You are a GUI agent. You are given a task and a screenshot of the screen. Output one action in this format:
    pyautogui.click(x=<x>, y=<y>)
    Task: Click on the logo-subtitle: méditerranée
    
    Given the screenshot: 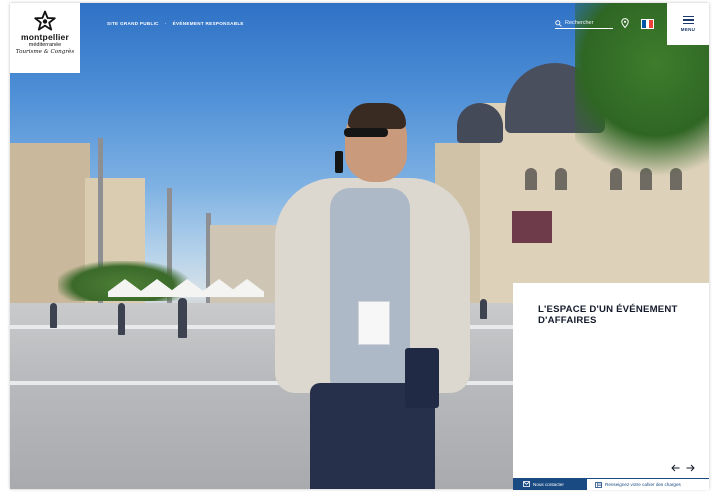 What is the action you would take?
    pyautogui.click(x=45, y=45)
    